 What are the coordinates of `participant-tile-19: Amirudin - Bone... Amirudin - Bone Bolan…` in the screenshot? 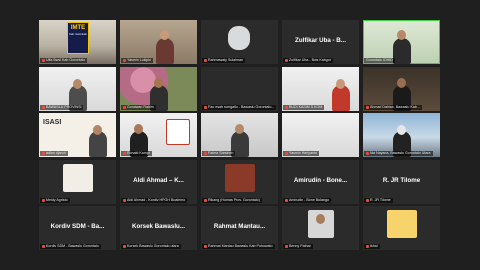 It's located at (320, 182).